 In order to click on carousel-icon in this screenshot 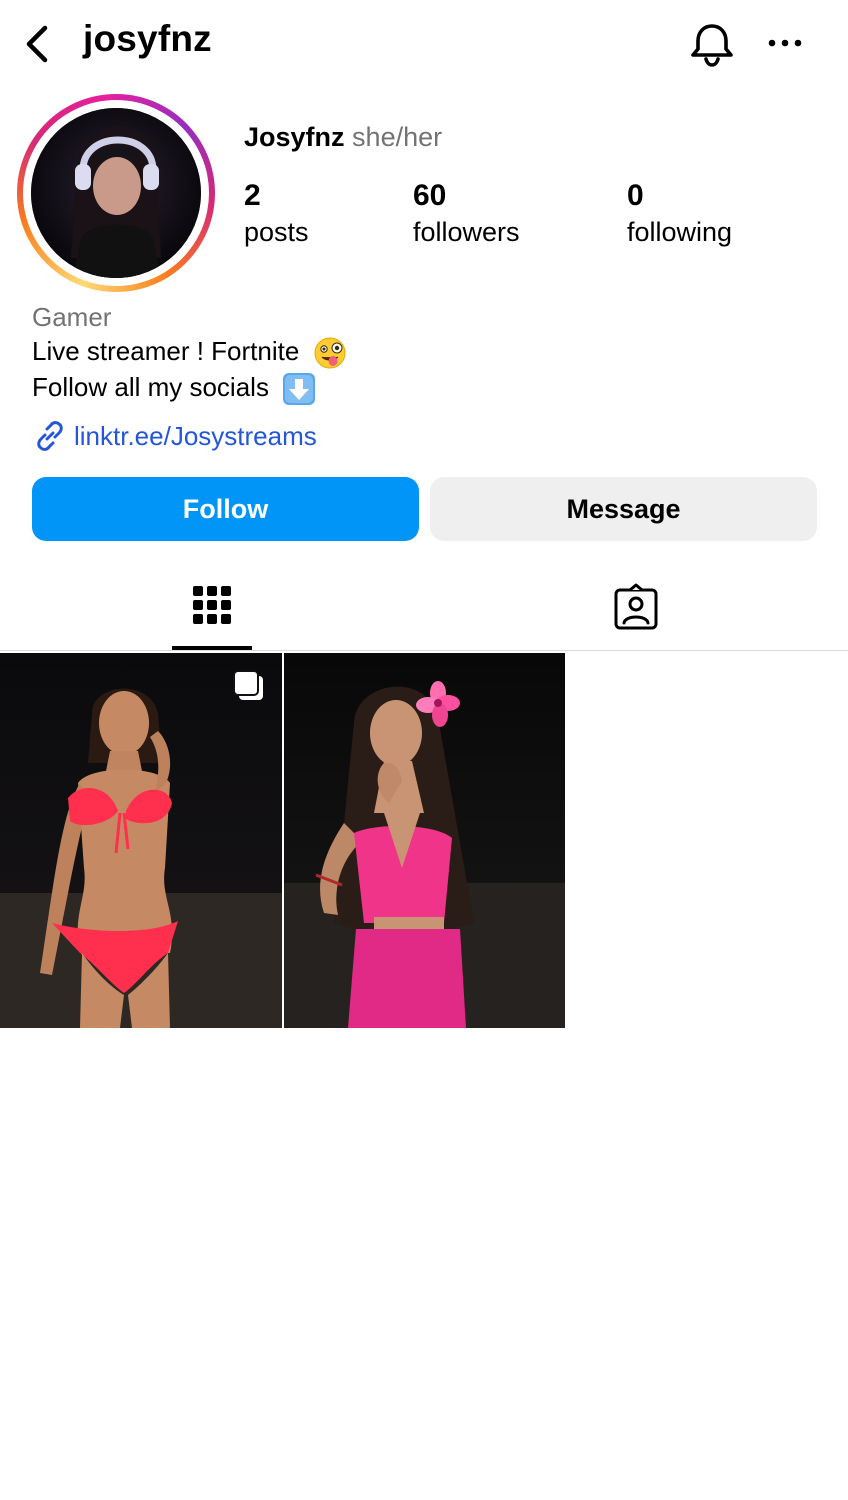, I will do `click(248, 685)`.